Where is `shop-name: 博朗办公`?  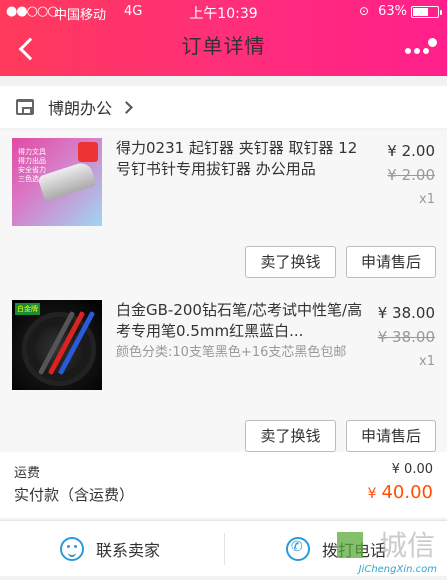 shop-name: 博朗办公 is located at coordinates (80, 108).